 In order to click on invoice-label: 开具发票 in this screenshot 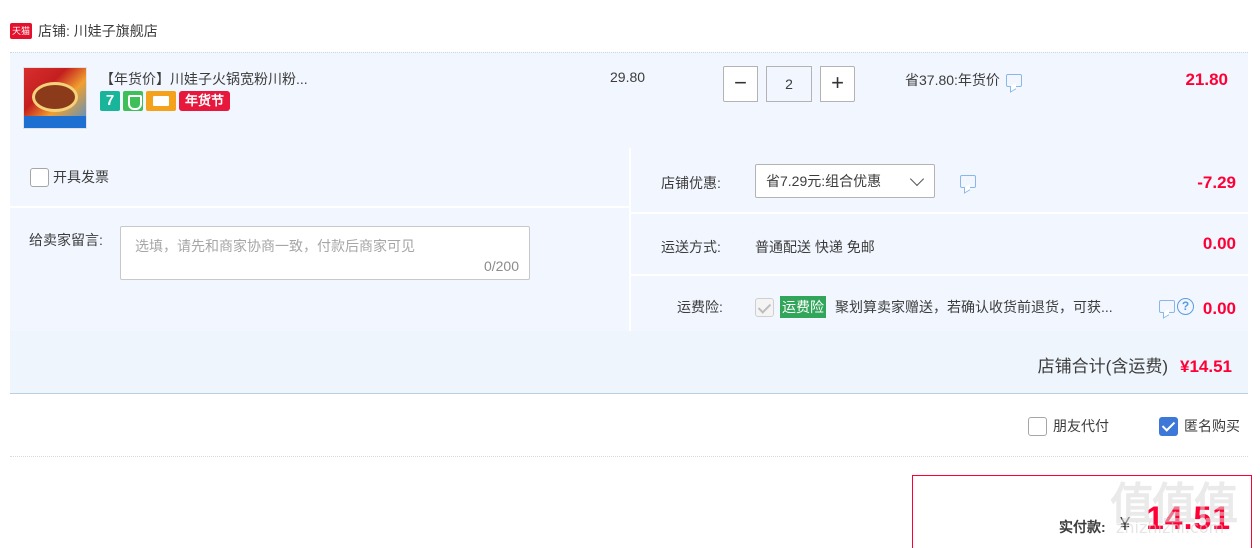, I will do `click(81, 177)`.